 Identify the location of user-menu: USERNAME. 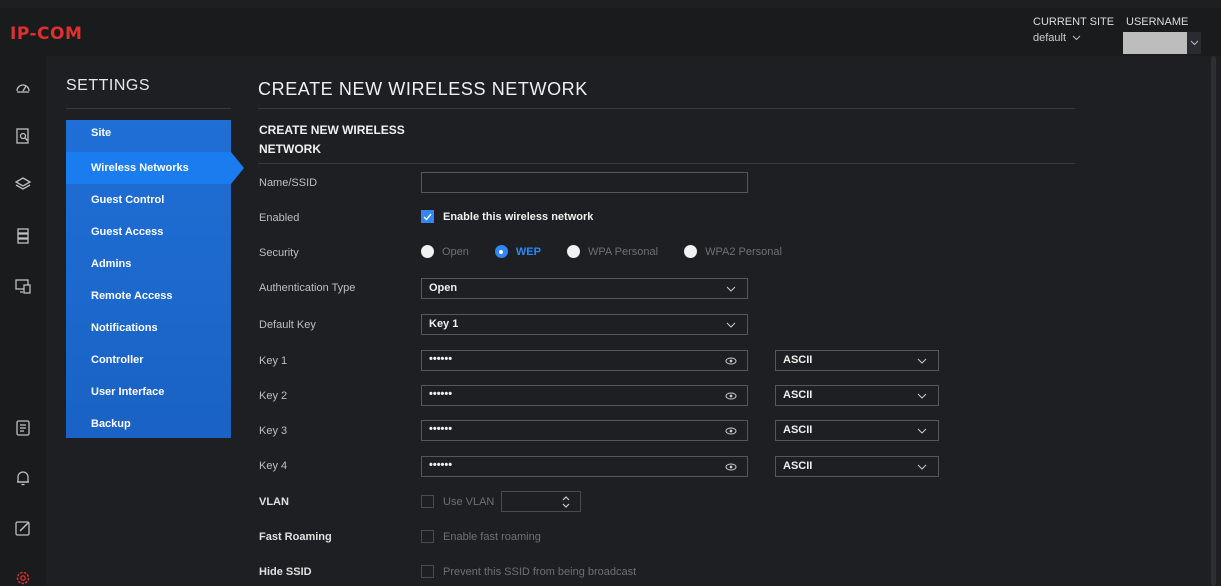
(1162, 35).